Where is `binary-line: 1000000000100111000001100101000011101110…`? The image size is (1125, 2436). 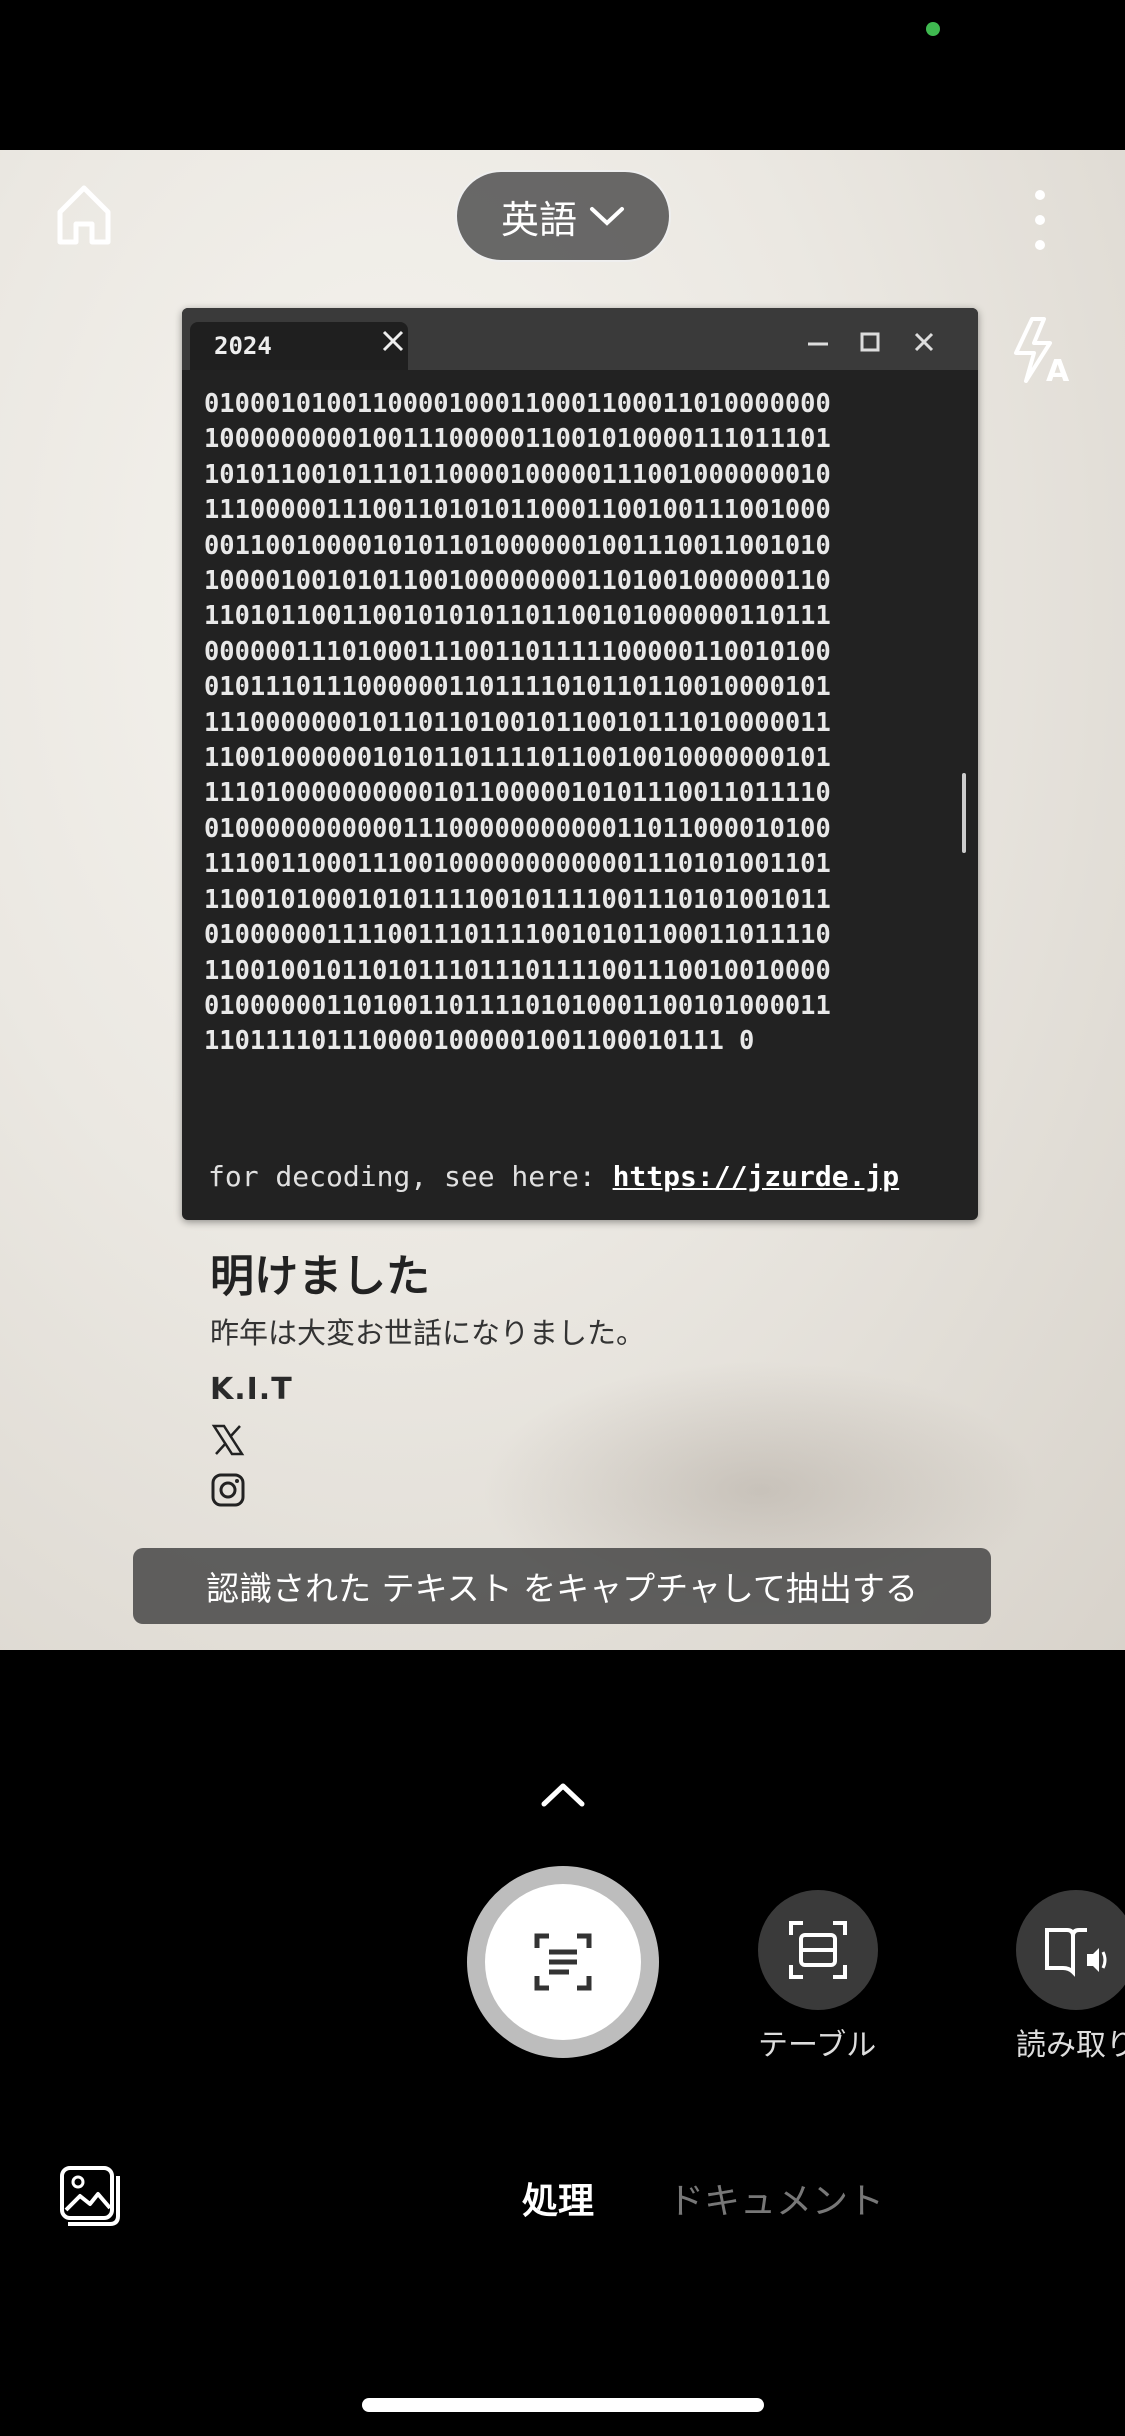 binary-line: 1000000000100111000001100101000011101110… is located at coordinates (517, 438).